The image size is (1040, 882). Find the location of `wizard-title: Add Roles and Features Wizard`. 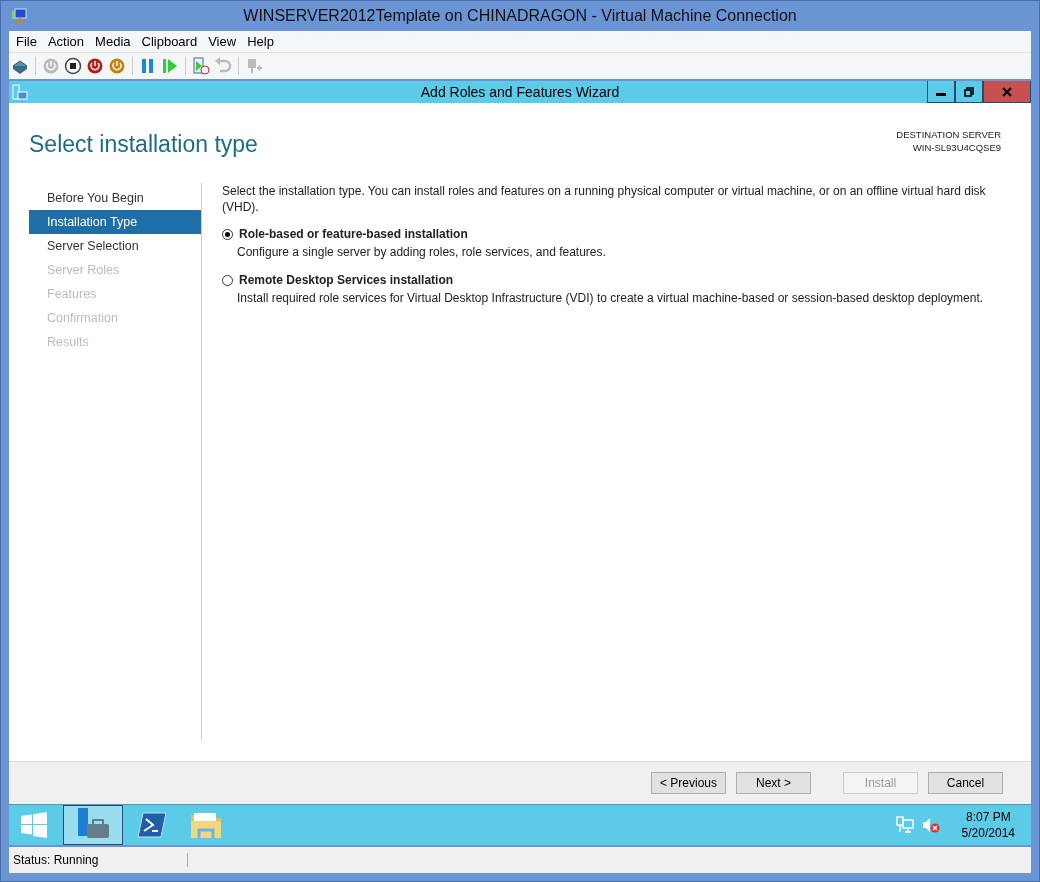

wizard-title: Add Roles and Features Wizard is located at coordinates (520, 92).